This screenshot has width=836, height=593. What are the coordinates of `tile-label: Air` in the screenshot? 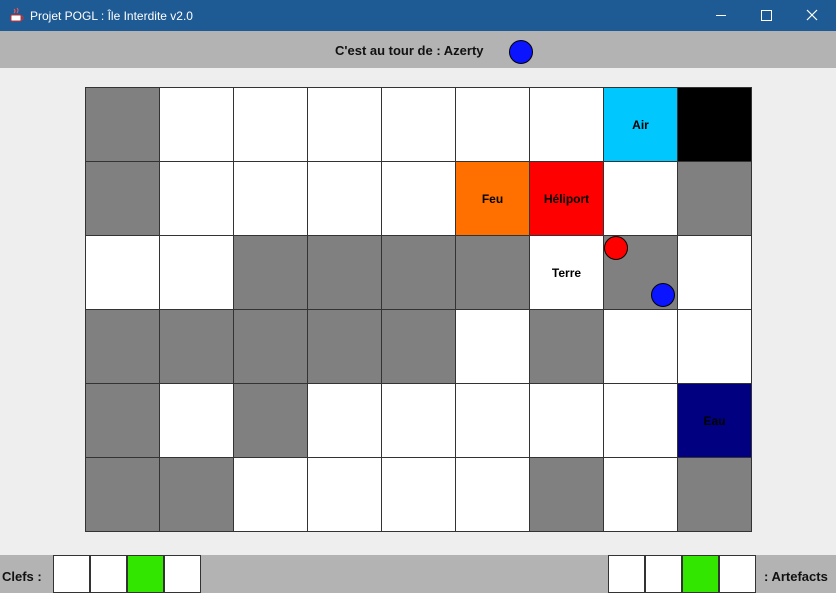 It's located at (640, 125).